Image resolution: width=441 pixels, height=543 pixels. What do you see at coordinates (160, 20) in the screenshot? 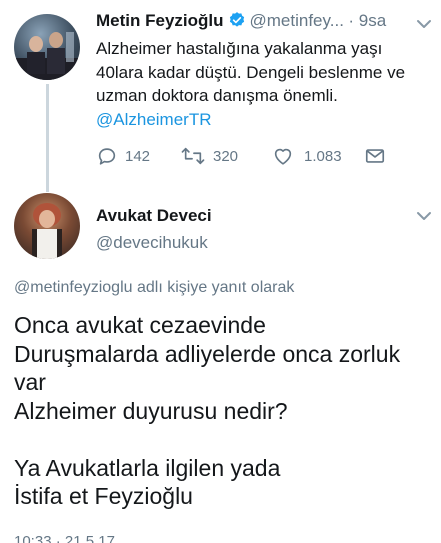
I see `author-name: Metin Feyzioğlu` at bounding box center [160, 20].